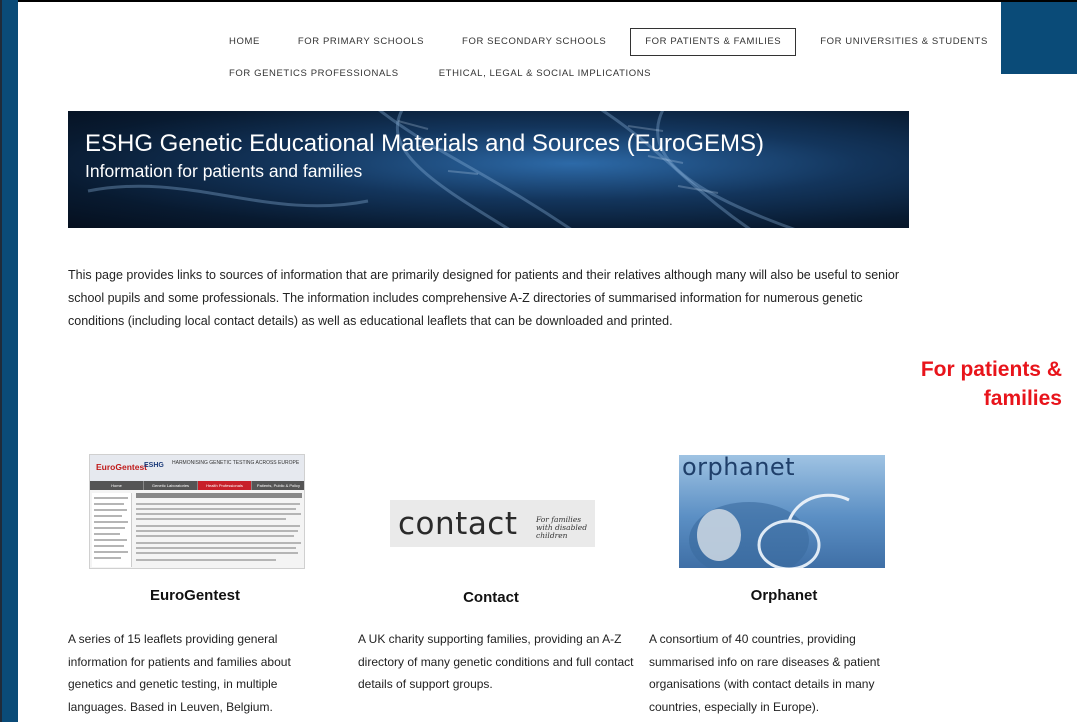 The width and height of the screenshot is (1077, 722). What do you see at coordinates (491, 597) in the screenshot?
I see `card-title-contact: Contact` at bounding box center [491, 597].